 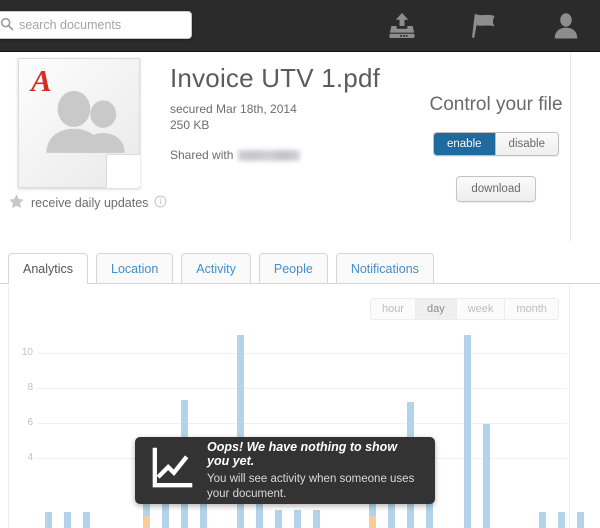 What do you see at coordinates (172, 470) in the screenshot?
I see `line-chart-icon` at bounding box center [172, 470].